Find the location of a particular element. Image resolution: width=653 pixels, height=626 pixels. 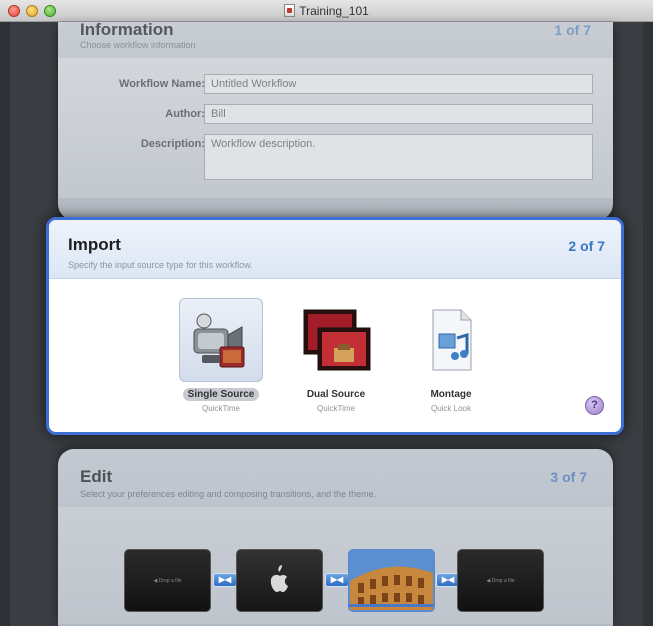

media-document-icon is located at coordinates (452, 340).